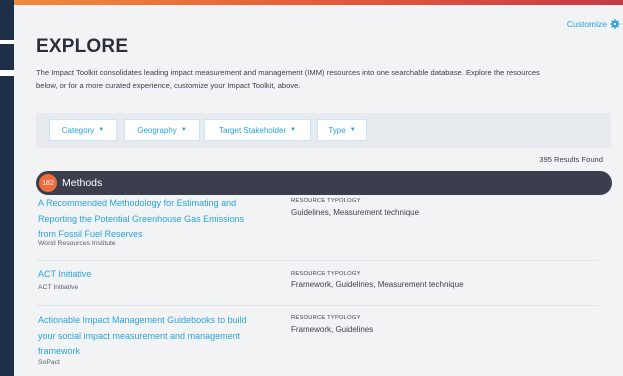  Describe the element at coordinates (48, 183) in the screenshot. I see `section-count-badge: 182` at that location.